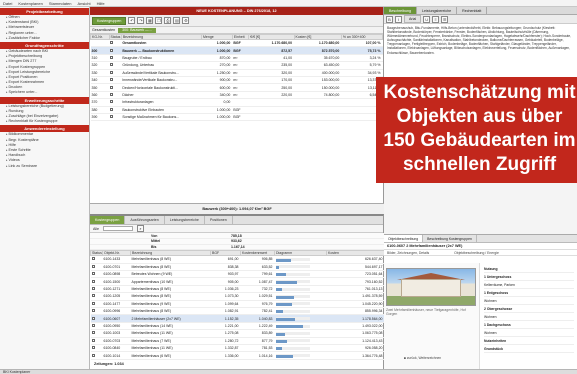 This screenshot has height=374, width=577. What do you see at coordinates (422, 358) in the screenshot?
I see `ok-button: ■ zurück, Weiterzeichnen` at bounding box center [422, 358].